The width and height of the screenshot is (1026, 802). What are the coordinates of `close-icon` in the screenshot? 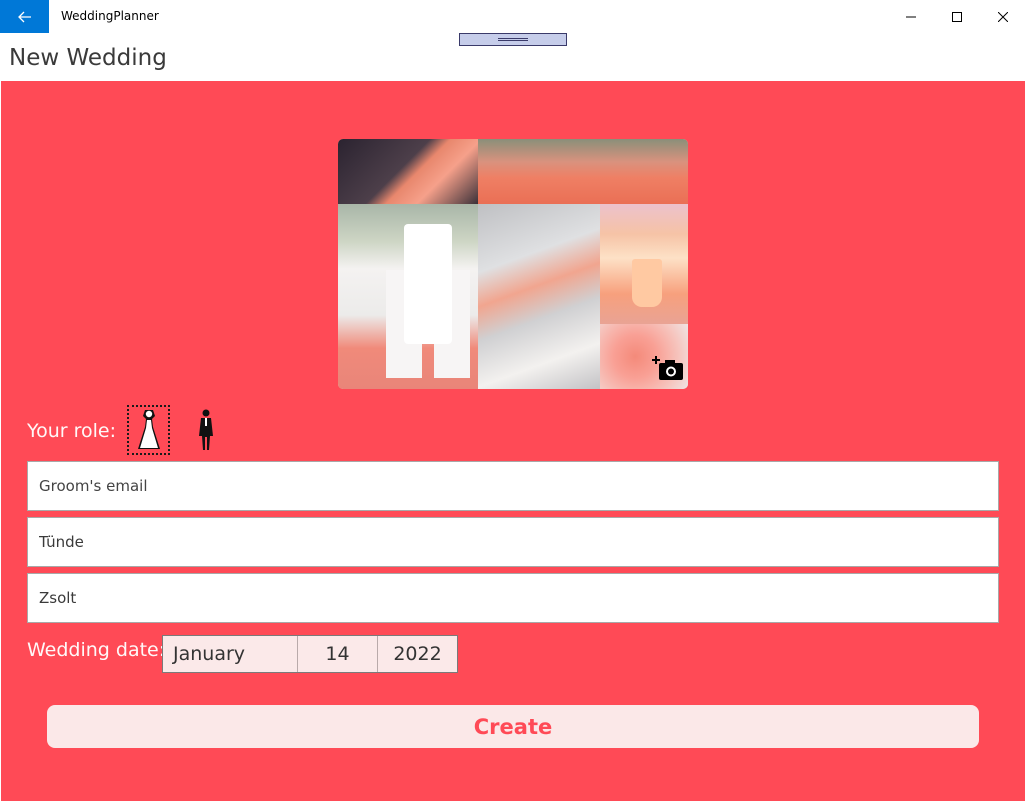 It's located at (1003, 16).